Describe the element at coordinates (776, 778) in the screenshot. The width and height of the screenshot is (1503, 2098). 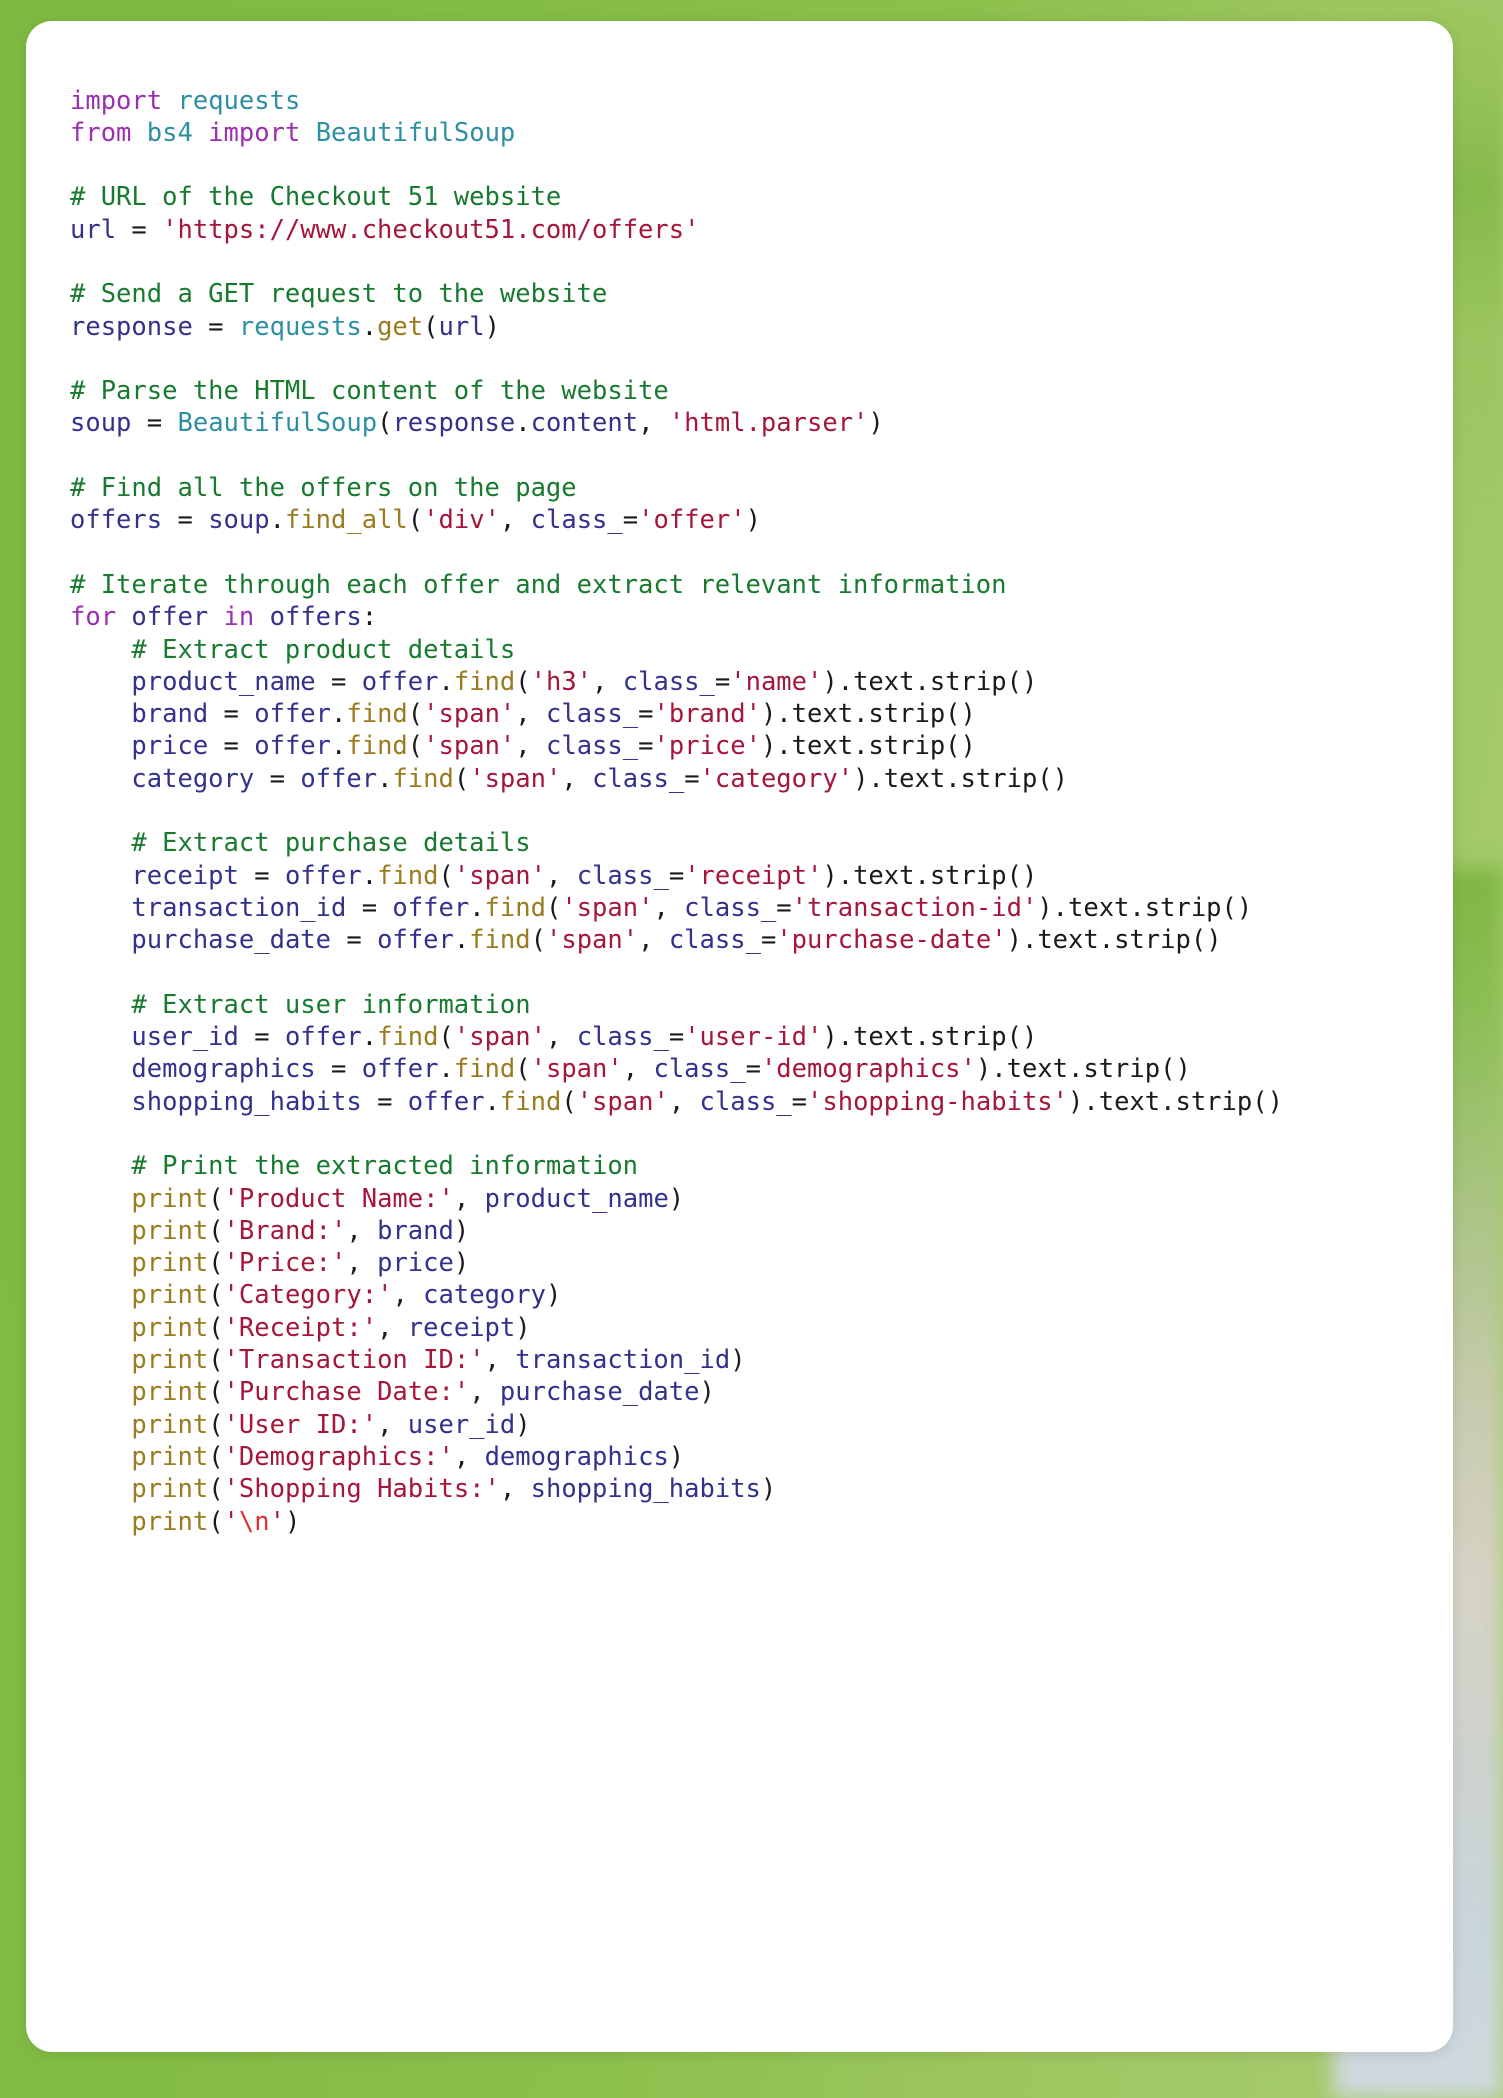
I see `code-token-str: 'category'` at that location.